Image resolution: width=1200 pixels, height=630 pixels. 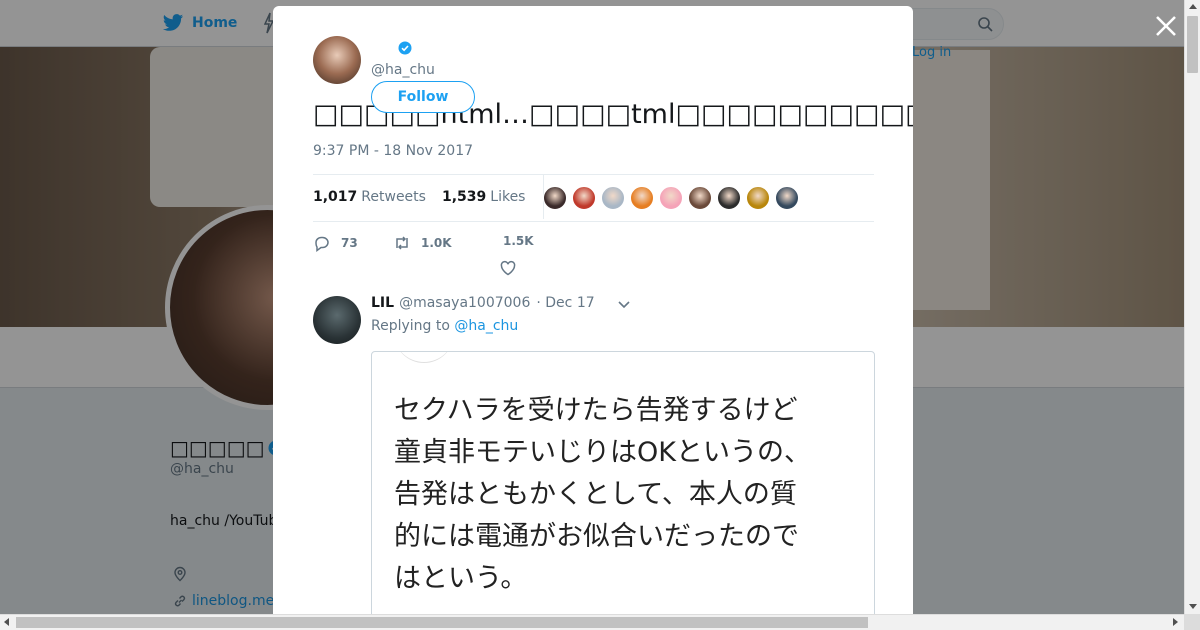 I want to click on retweet-action: 1.0K, so click(x=422, y=243).